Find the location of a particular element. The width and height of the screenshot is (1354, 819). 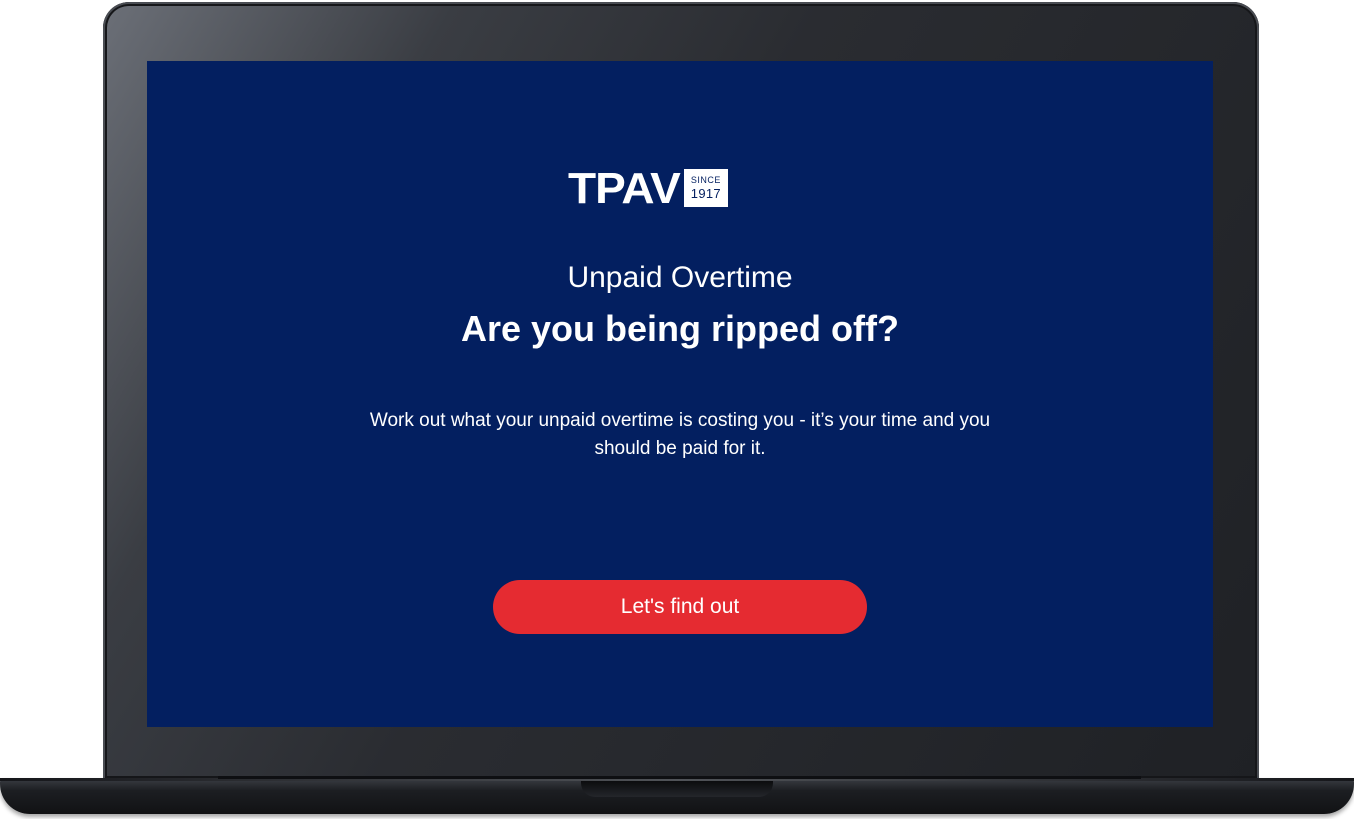

logo-since-badge: SINCE 1917 is located at coordinates (705, 188).